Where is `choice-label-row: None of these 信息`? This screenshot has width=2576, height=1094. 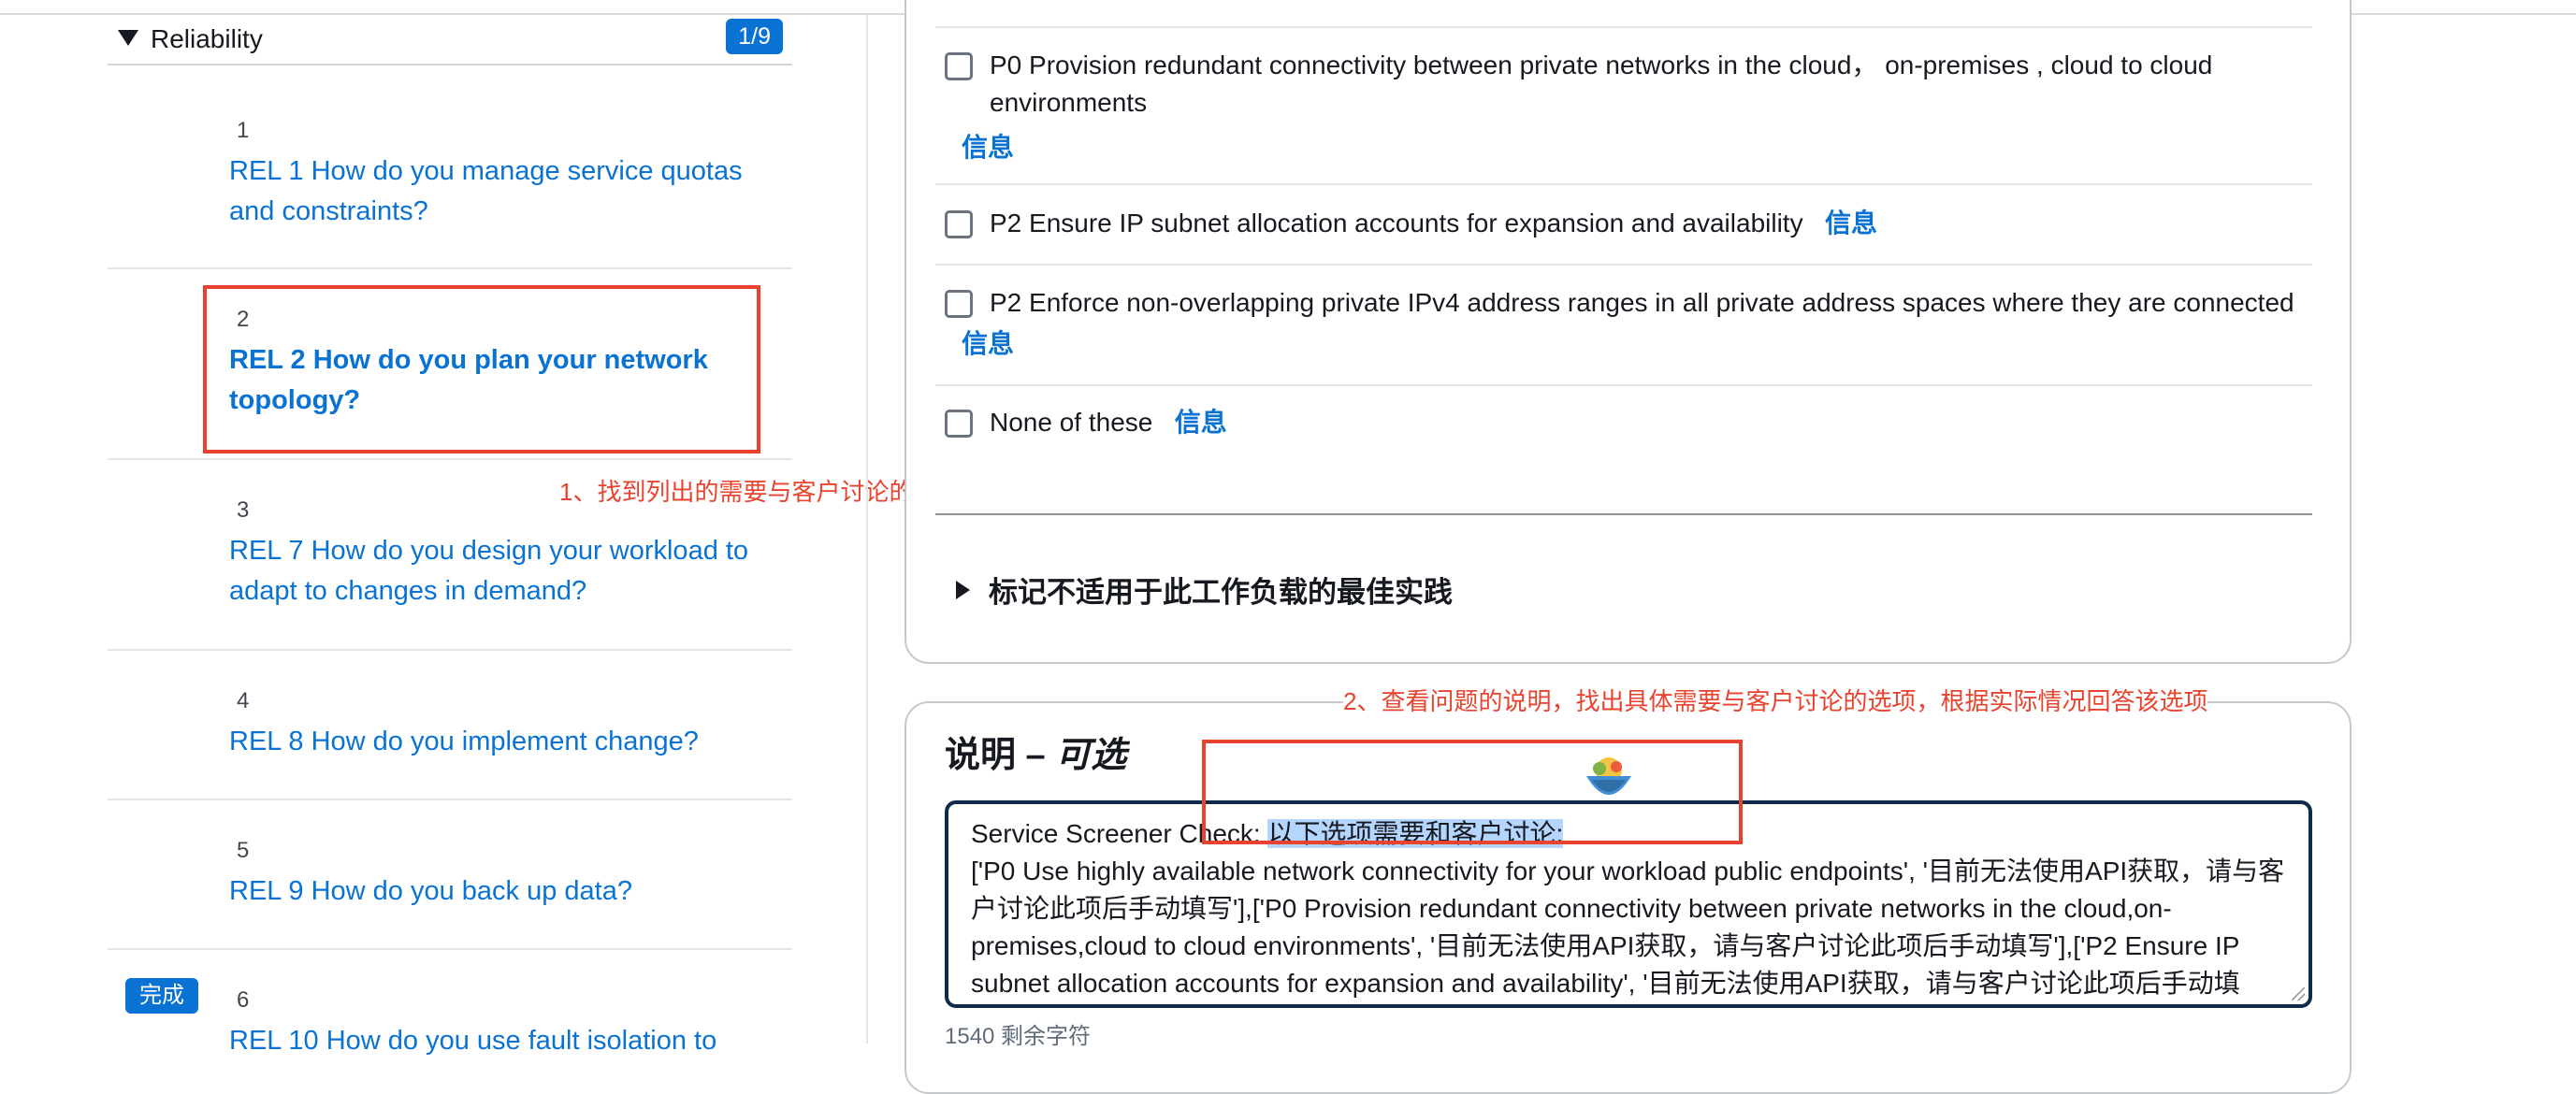 choice-label-row: None of these 信息 is located at coordinates (1109, 422).